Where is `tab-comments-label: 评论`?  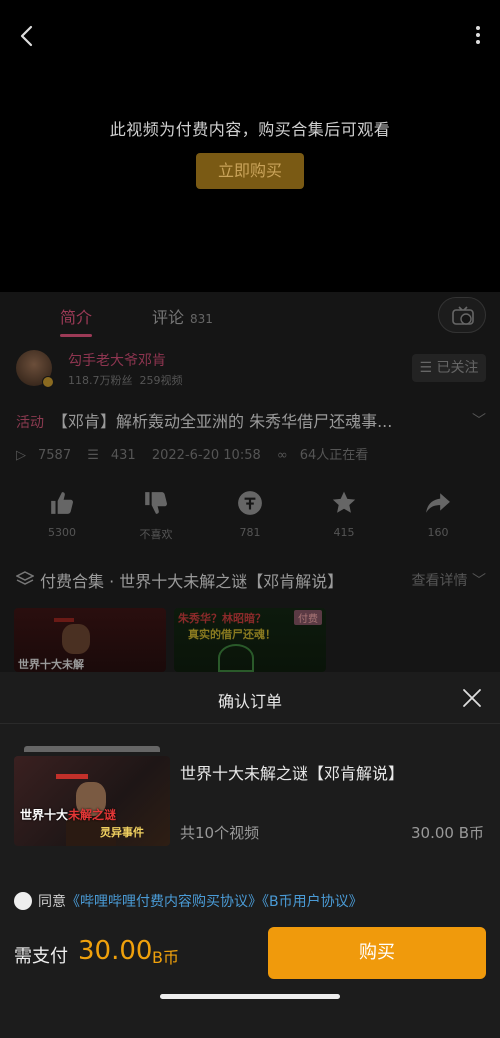
tab-comments-label: 评论 is located at coordinates (168, 317).